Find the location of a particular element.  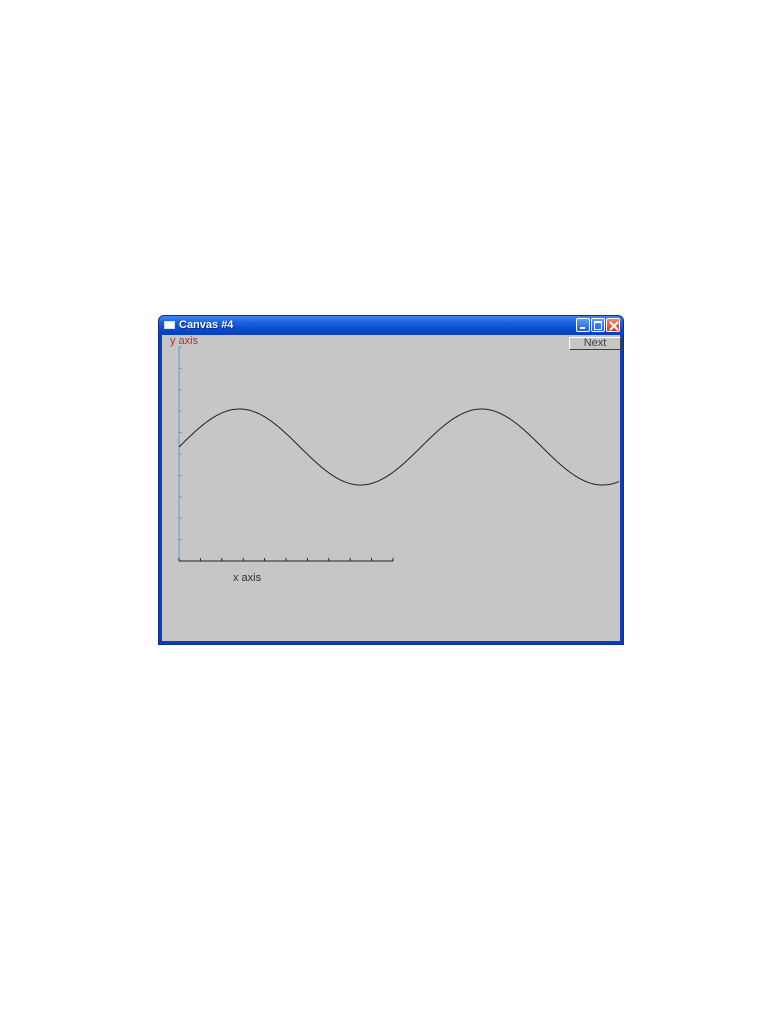

close-button is located at coordinates (613, 325).